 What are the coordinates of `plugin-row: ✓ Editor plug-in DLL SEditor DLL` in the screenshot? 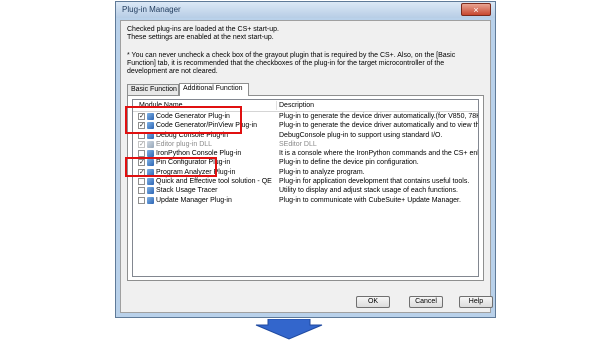 It's located at (305, 144).